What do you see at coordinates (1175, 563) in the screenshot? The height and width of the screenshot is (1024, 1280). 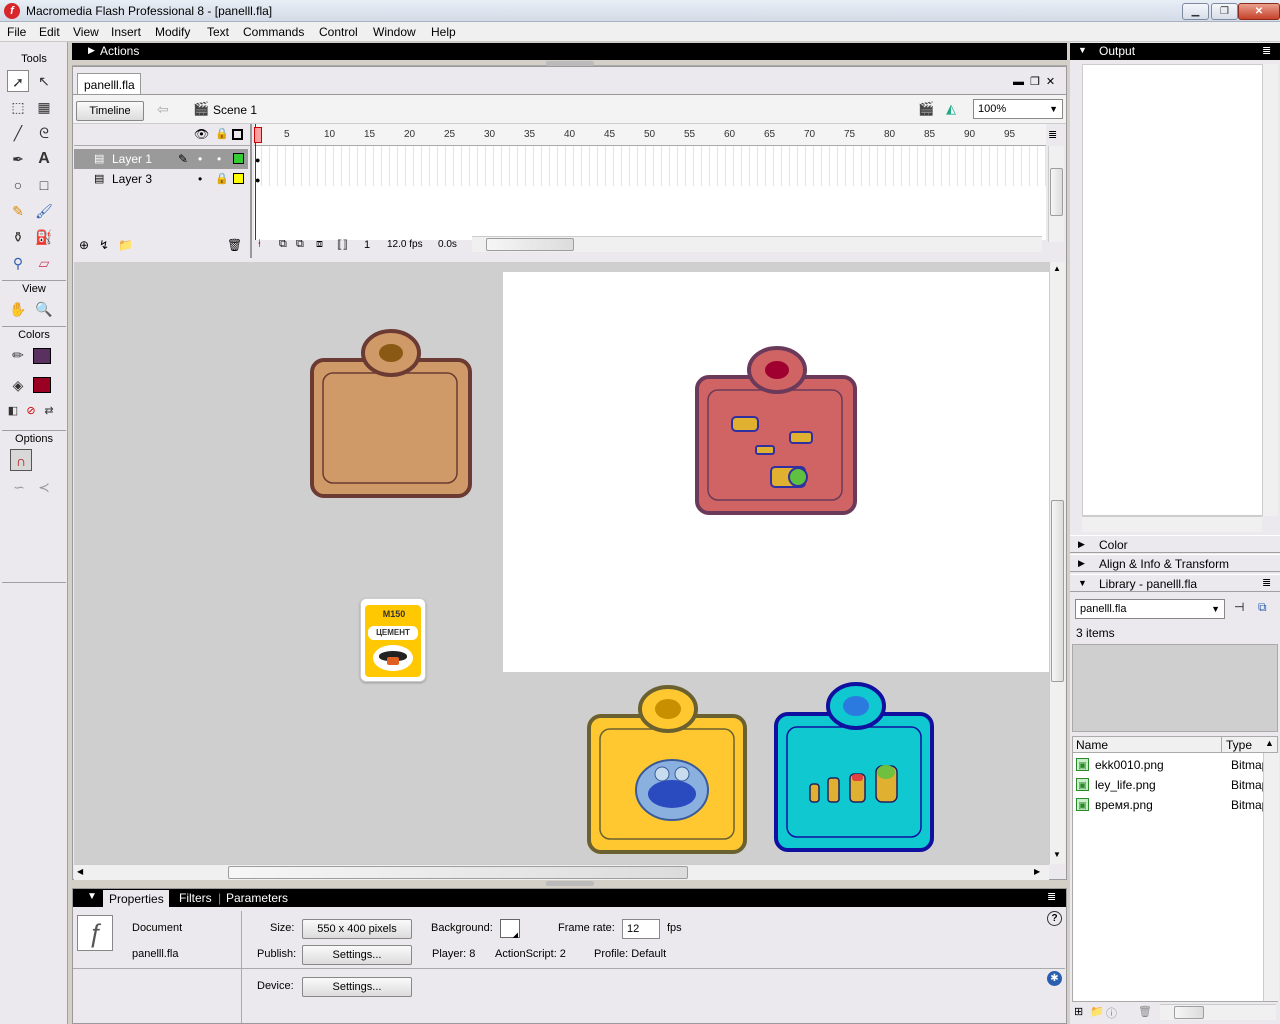 I see `align-panel-header: ▶ Align & Info & Transform` at bounding box center [1175, 563].